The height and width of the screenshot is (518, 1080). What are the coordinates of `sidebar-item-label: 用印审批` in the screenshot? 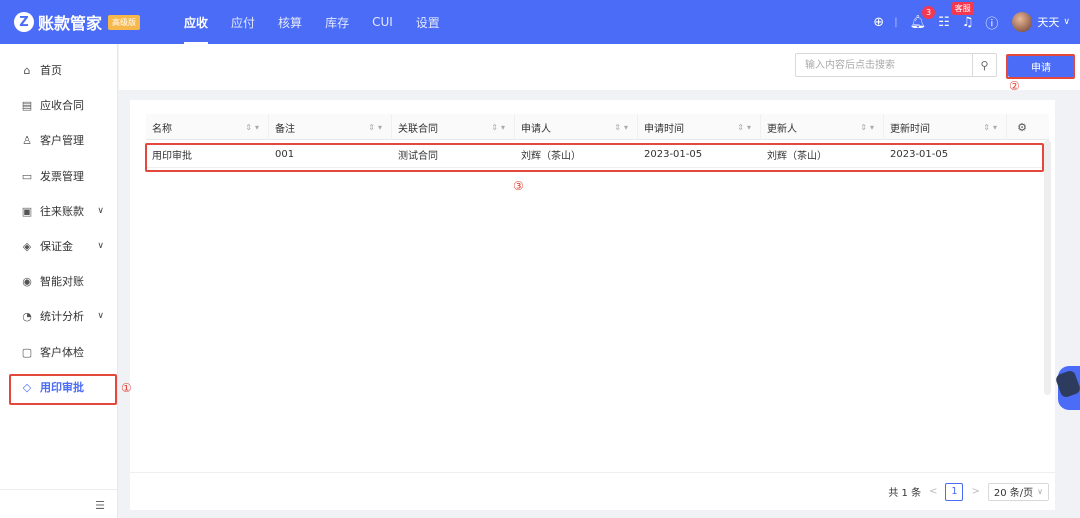 It's located at (62, 387).